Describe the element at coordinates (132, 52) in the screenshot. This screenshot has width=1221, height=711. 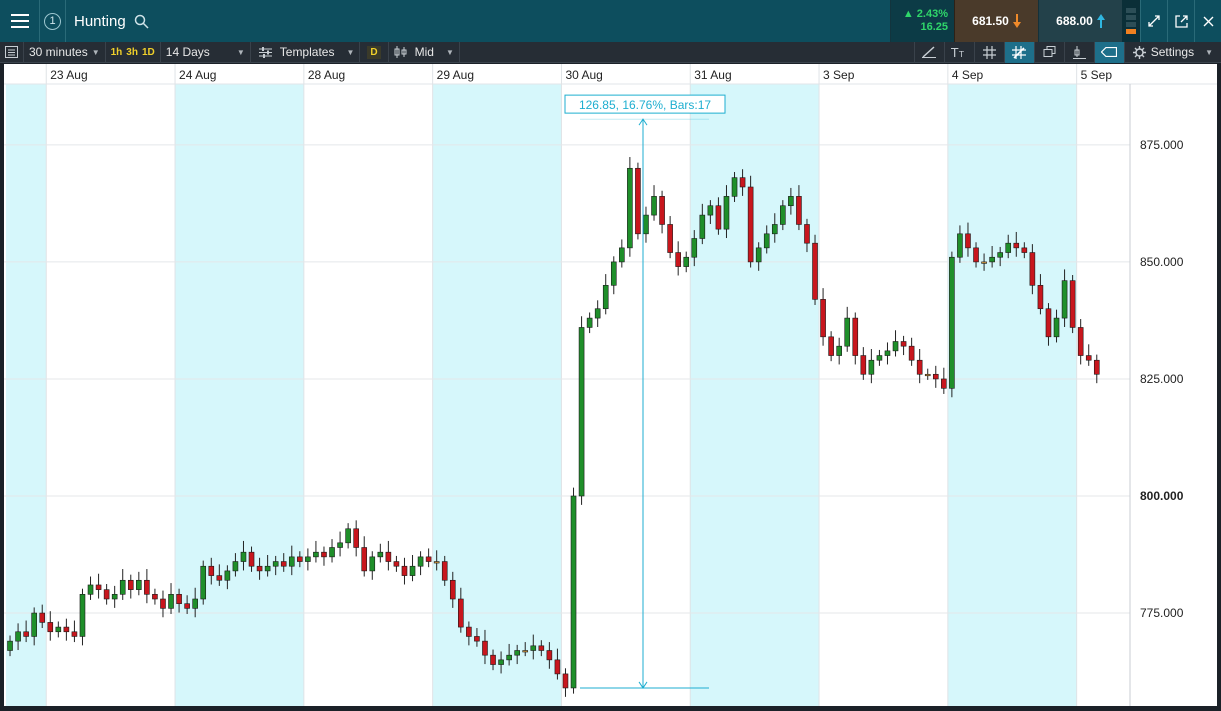
I see `quick-interval-3h: 3h` at that location.